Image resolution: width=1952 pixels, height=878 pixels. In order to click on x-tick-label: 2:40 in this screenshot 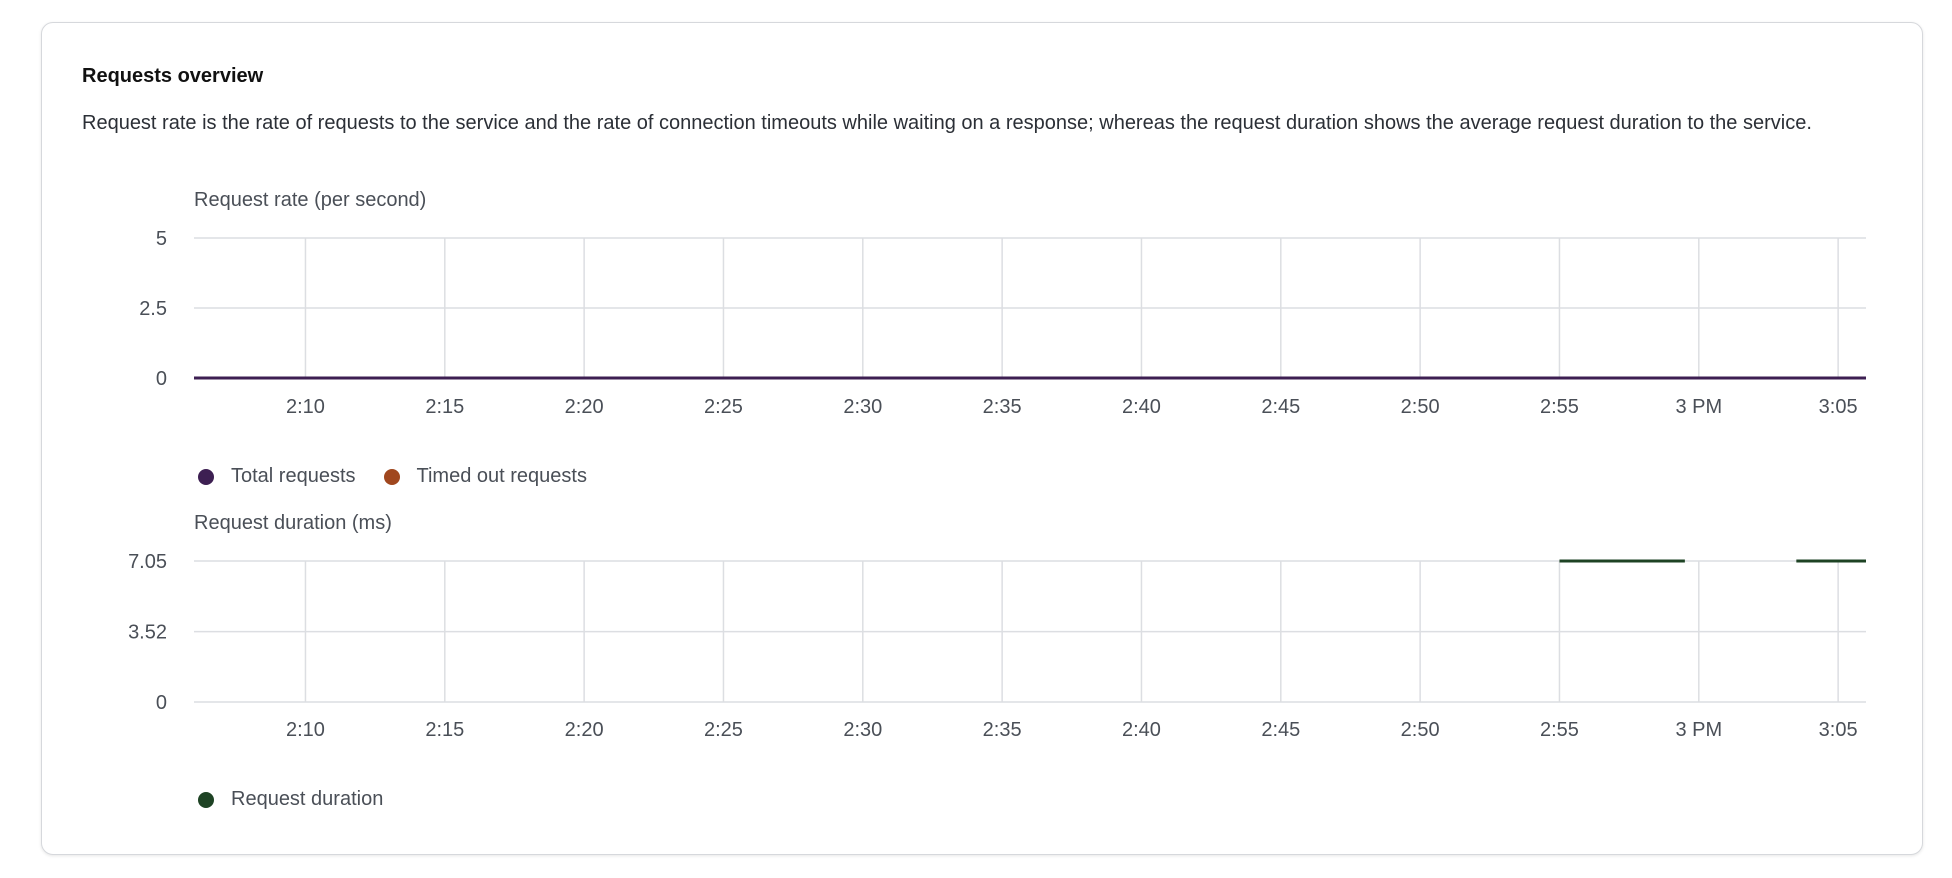, I will do `click(1141, 730)`.